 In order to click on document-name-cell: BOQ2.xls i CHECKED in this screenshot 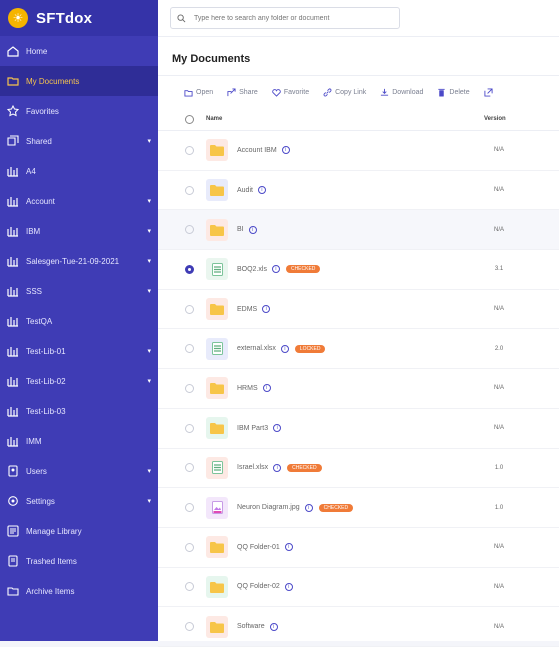, I will do `click(279, 269)`.